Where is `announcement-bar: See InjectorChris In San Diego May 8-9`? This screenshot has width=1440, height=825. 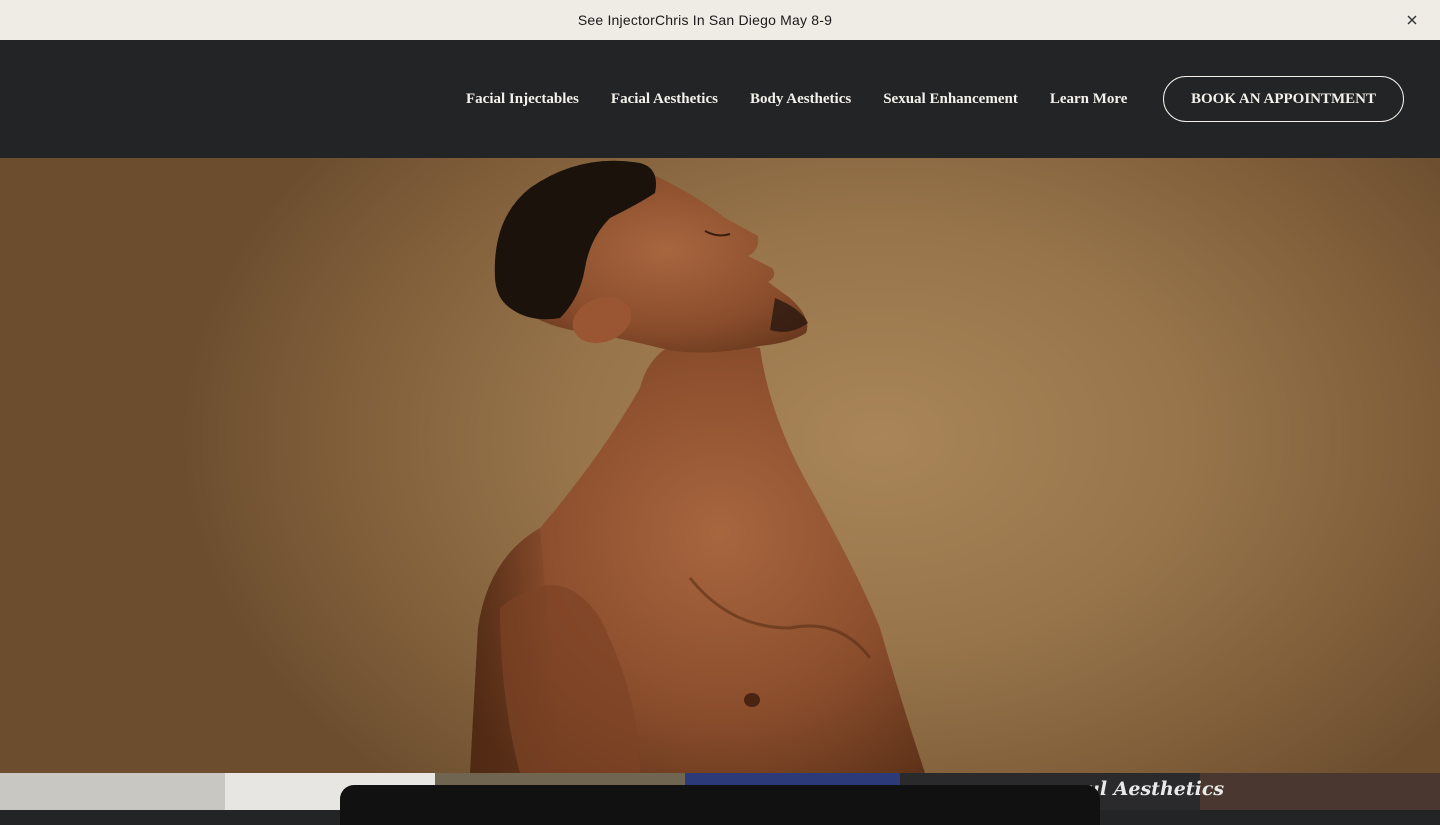
announcement-bar: See InjectorChris In San Diego May 8-9 is located at coordinates (720, 20).